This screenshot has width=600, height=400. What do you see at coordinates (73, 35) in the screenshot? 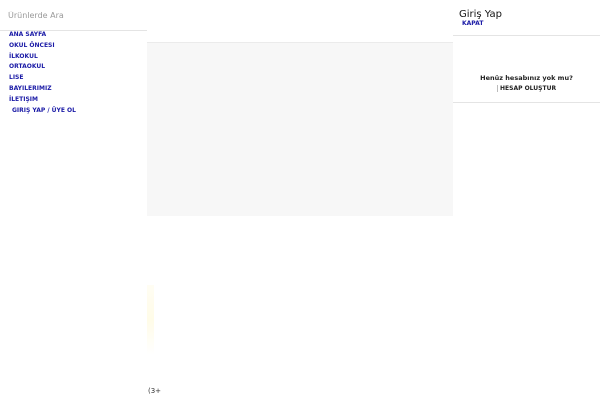
I see `nav-item-home: ANA SAYFA` at bounding box center [73, 35].